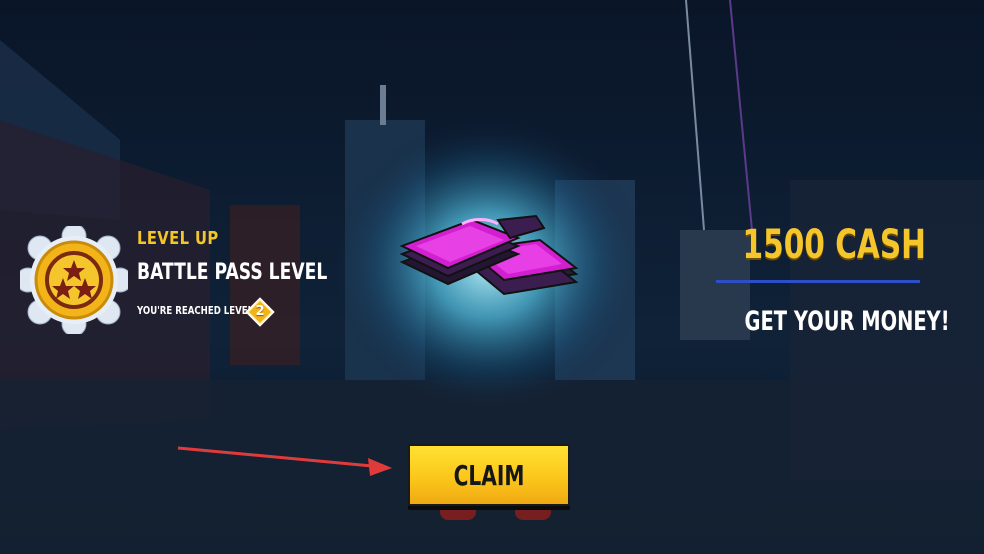  I want to click on level-badge: 2, so click(260, 312).